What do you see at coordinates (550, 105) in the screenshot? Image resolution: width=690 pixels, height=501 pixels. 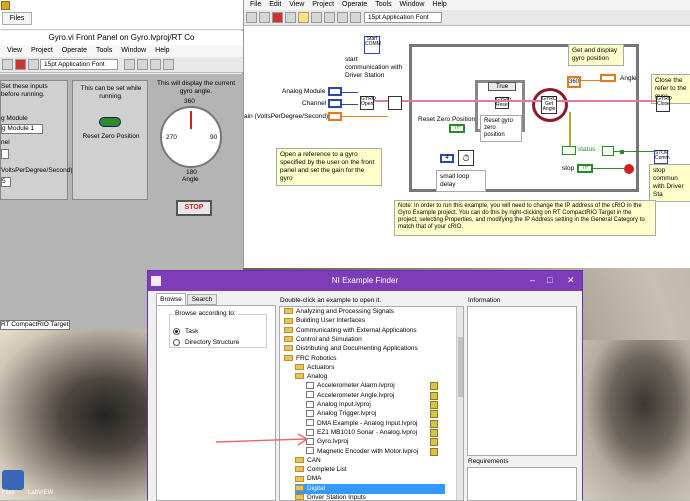 I see `highlight-circle` at bounding box center [550, 105].